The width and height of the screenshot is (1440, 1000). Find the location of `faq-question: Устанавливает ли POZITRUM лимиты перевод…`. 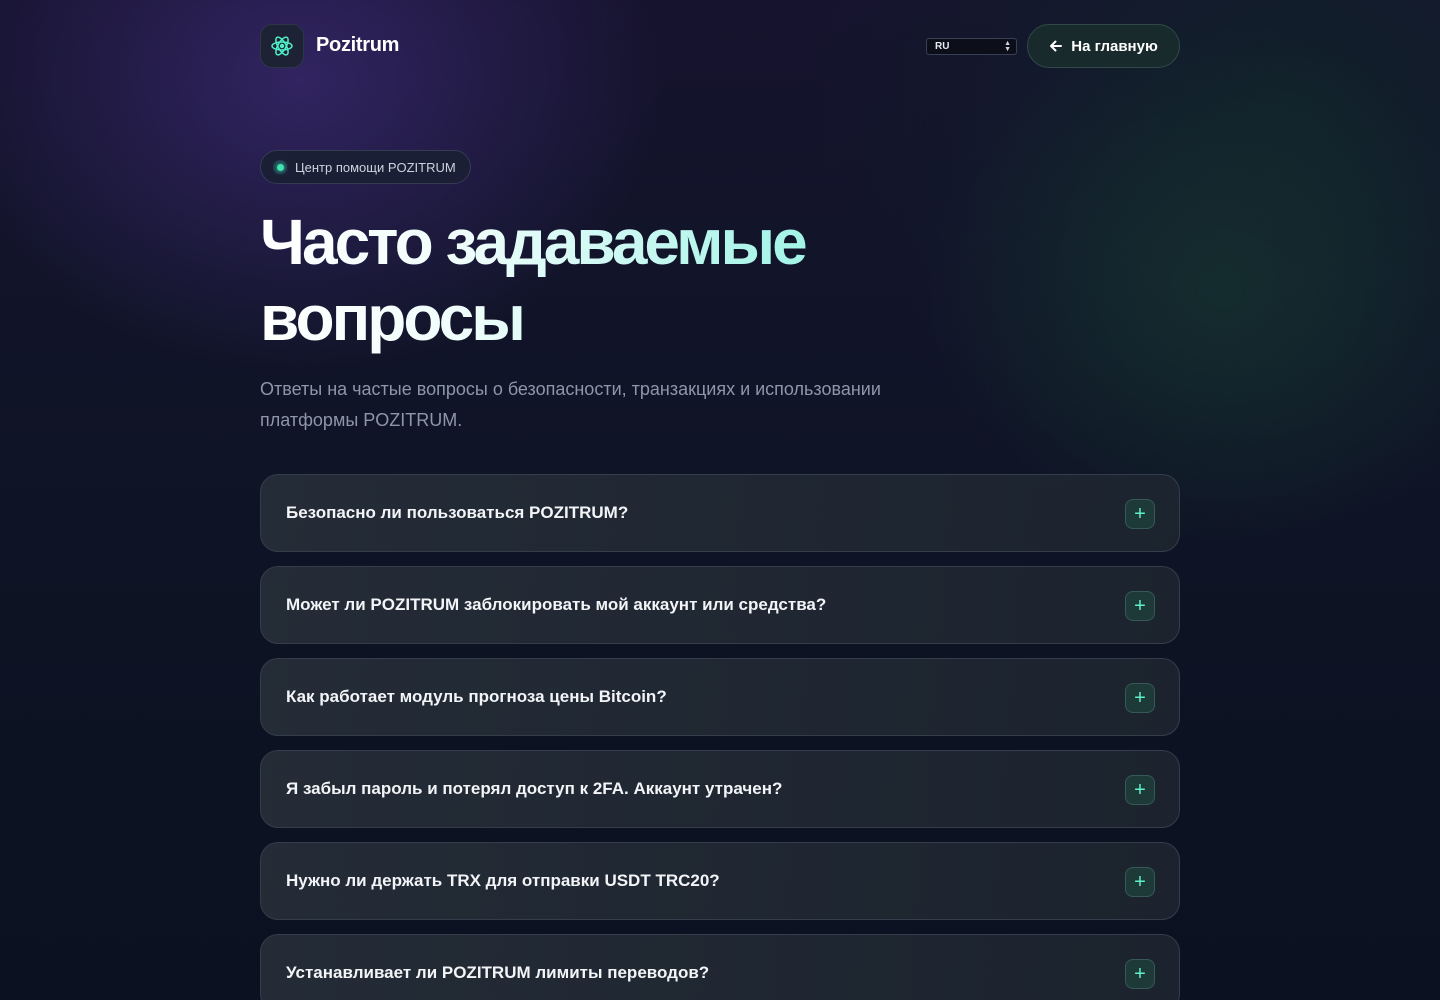

faq-question: Устанавливает ли POZITRUM лимиты перевод… is located at coordinates (498, 972).